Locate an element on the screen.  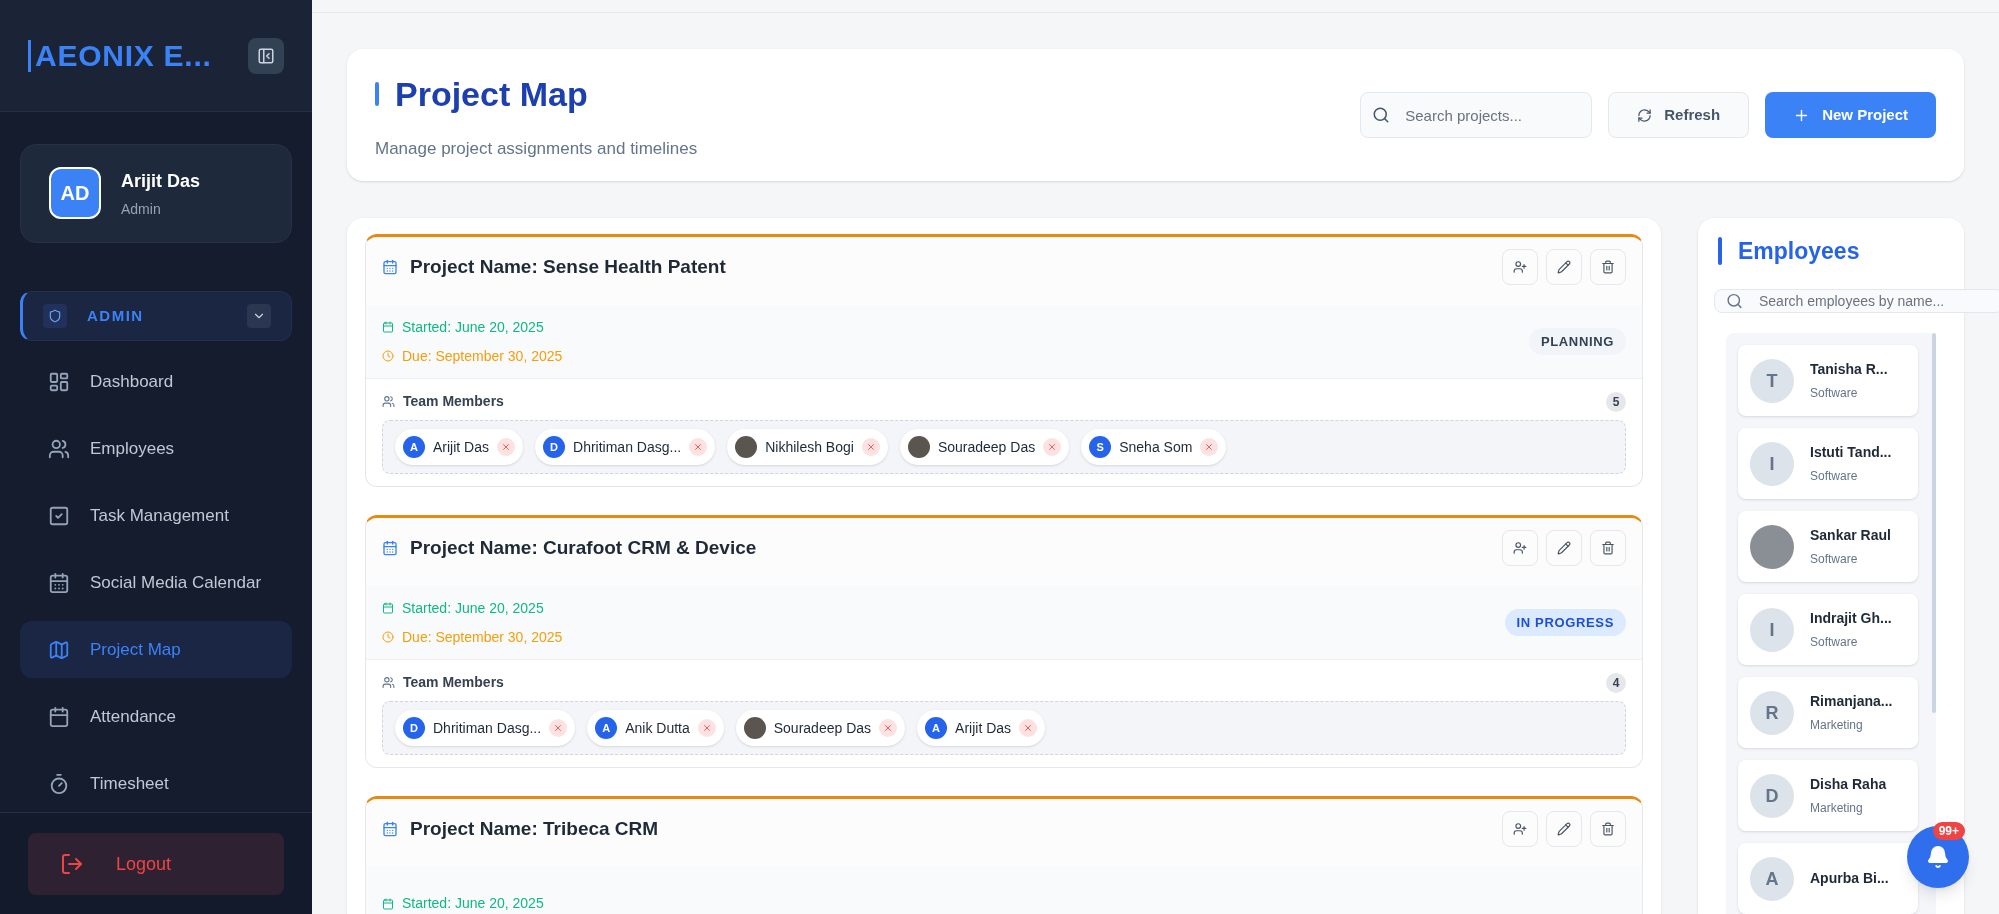
nav-item: Employees is located at coordinates (156, 448).